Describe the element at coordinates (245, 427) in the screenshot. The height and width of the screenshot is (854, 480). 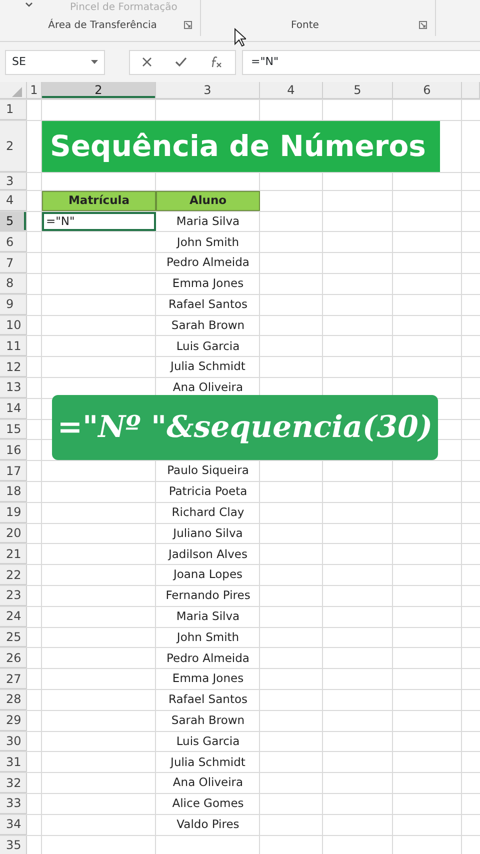
I see `formula-caption: ="Nº "&sequencia(30)` at that location.